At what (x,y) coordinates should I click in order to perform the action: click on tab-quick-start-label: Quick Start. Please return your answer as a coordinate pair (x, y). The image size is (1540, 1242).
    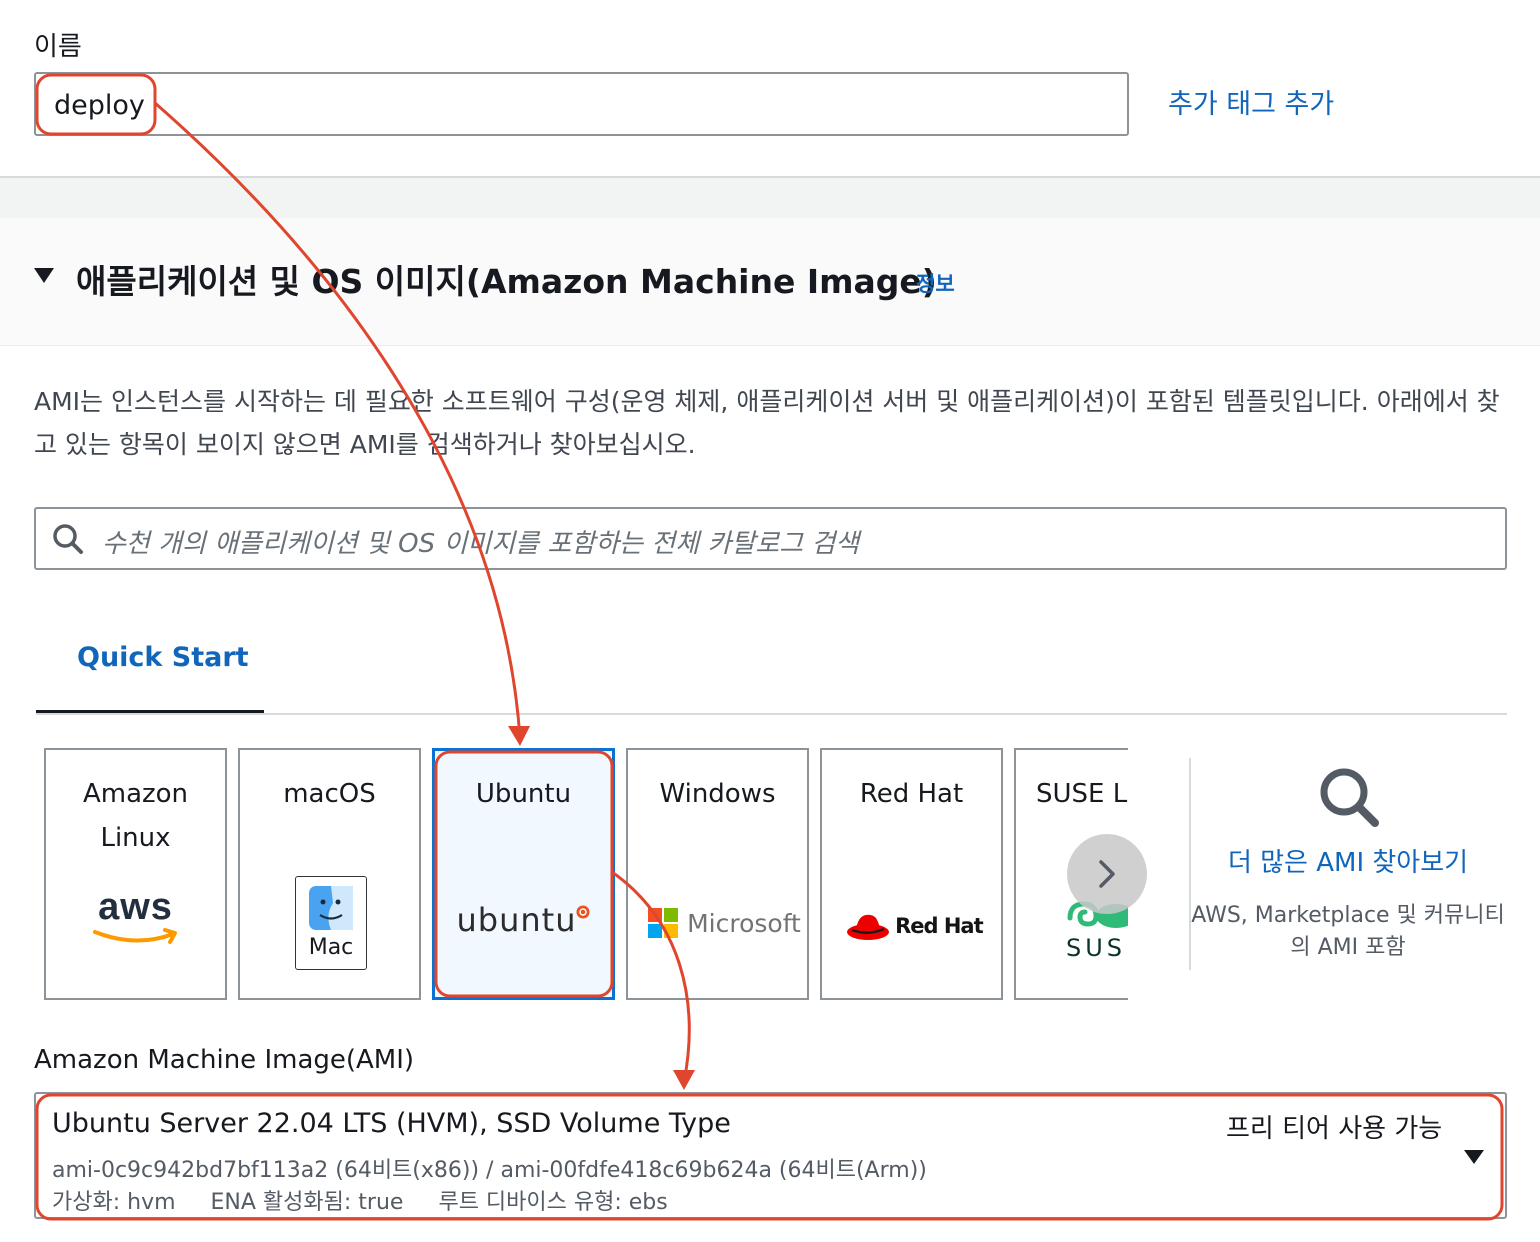
    Looking at the image, I should click on (163, 657).